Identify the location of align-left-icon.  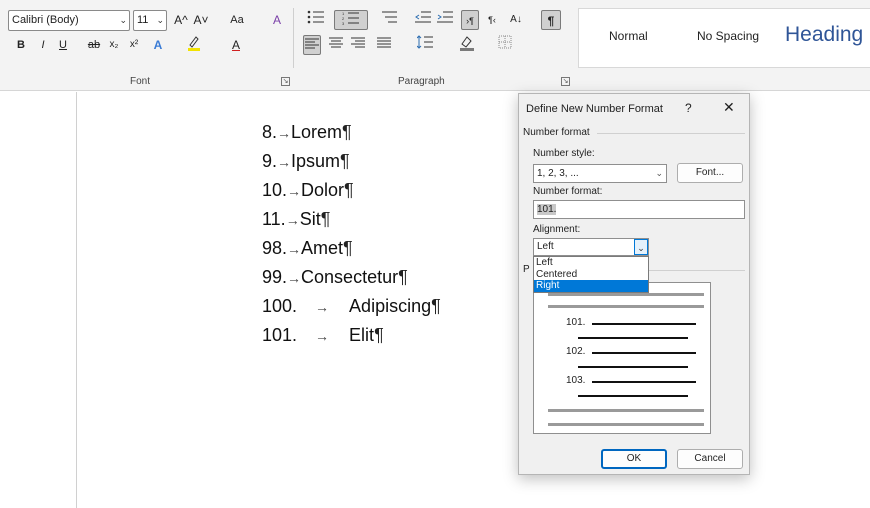
(312, 45).